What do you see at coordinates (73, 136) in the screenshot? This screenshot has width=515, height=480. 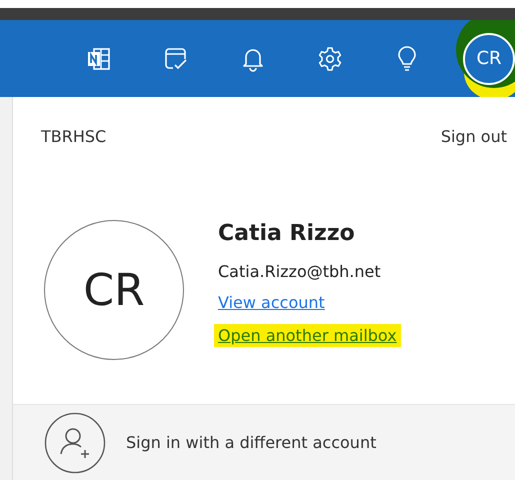 I see `organization-name: TBRHSC` at bounding box center [73, 136].